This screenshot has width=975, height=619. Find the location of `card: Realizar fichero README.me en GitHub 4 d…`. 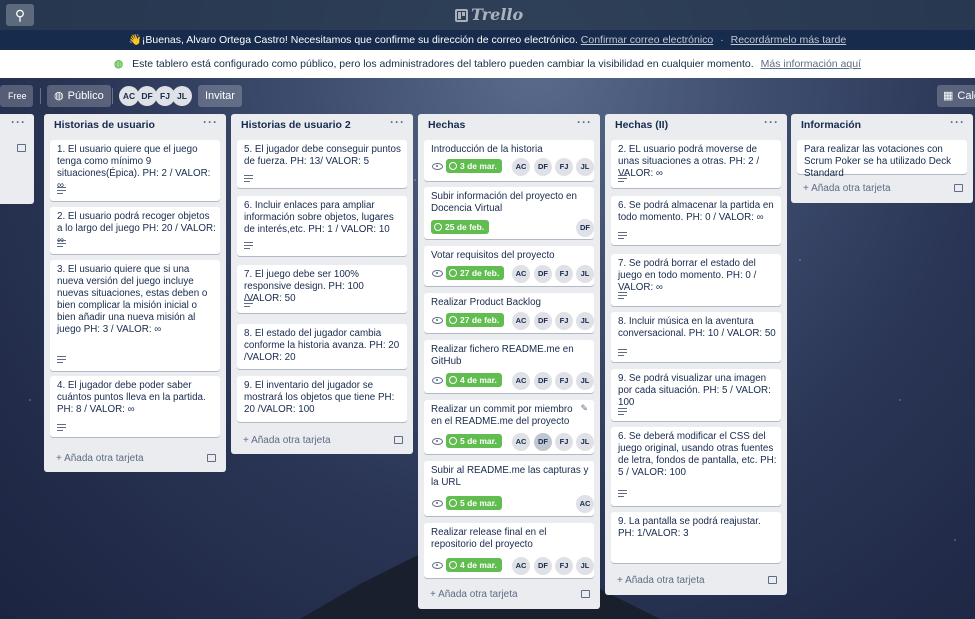

card: Realizar fichero README.me en GitHub 4 d… is located at coordinates (509, 366).